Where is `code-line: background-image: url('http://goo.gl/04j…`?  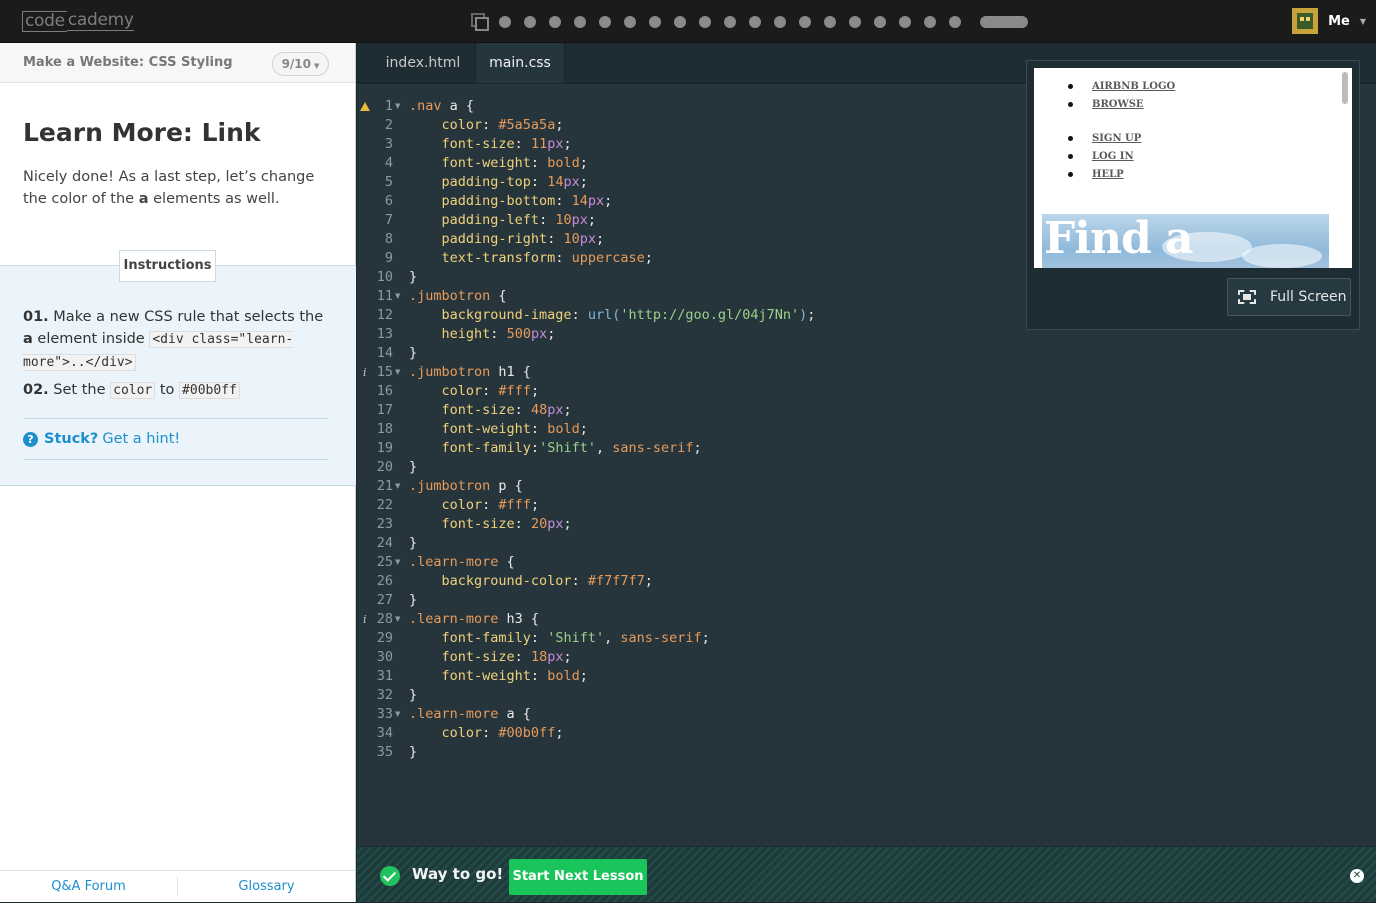 code-line: background-image: url('http://goo.gl/04j… is located at coordinates (612, 315).